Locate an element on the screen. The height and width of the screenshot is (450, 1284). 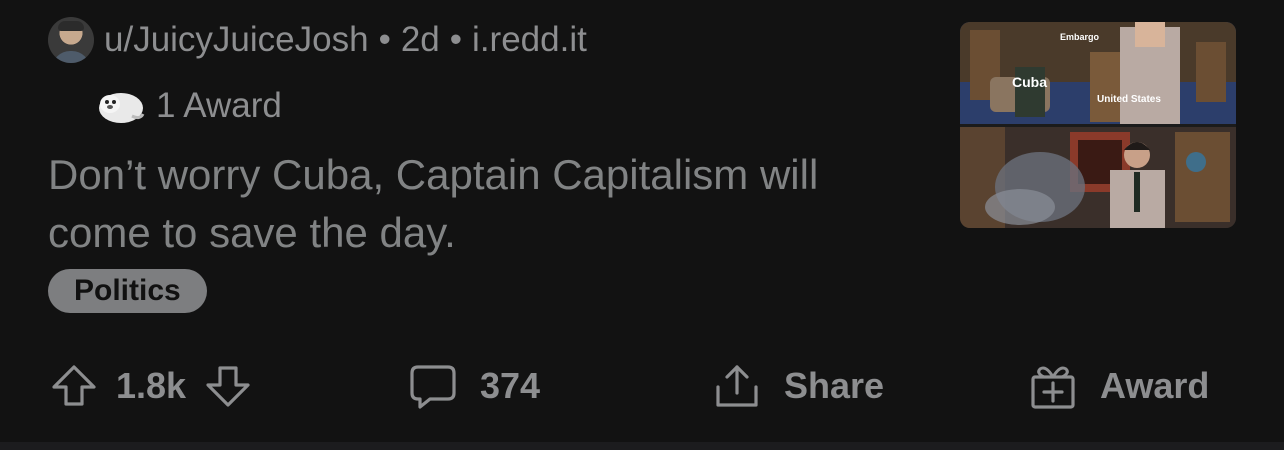
speech-bubble-icon is located at coordinates (433, 386).